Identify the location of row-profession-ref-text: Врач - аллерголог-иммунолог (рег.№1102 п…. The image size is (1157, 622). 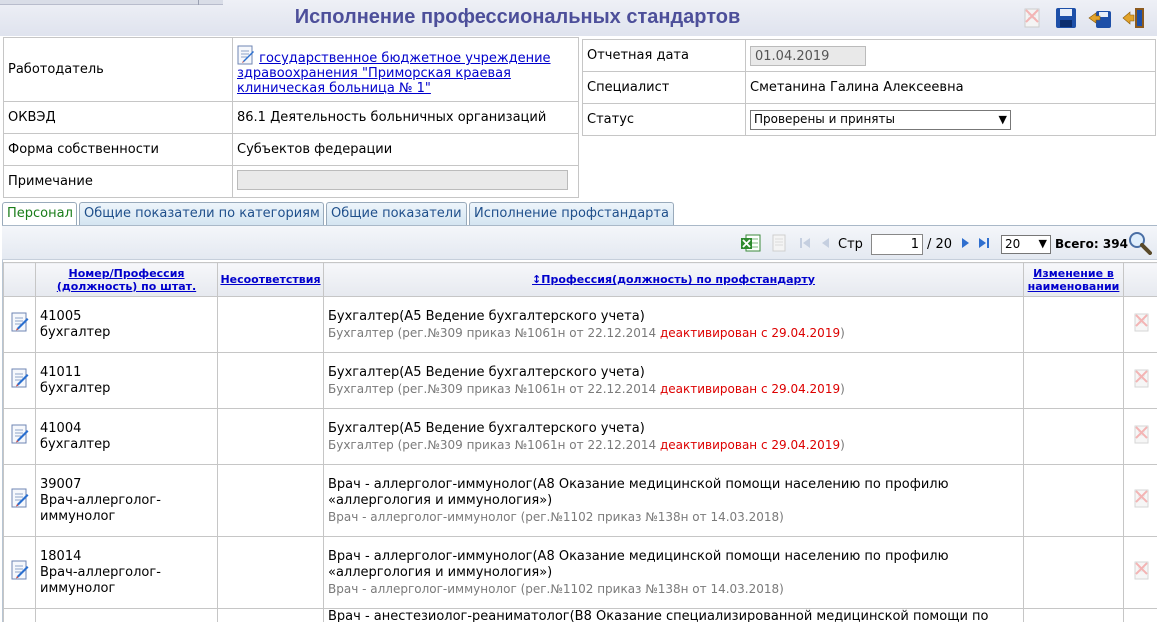
(556, 516).